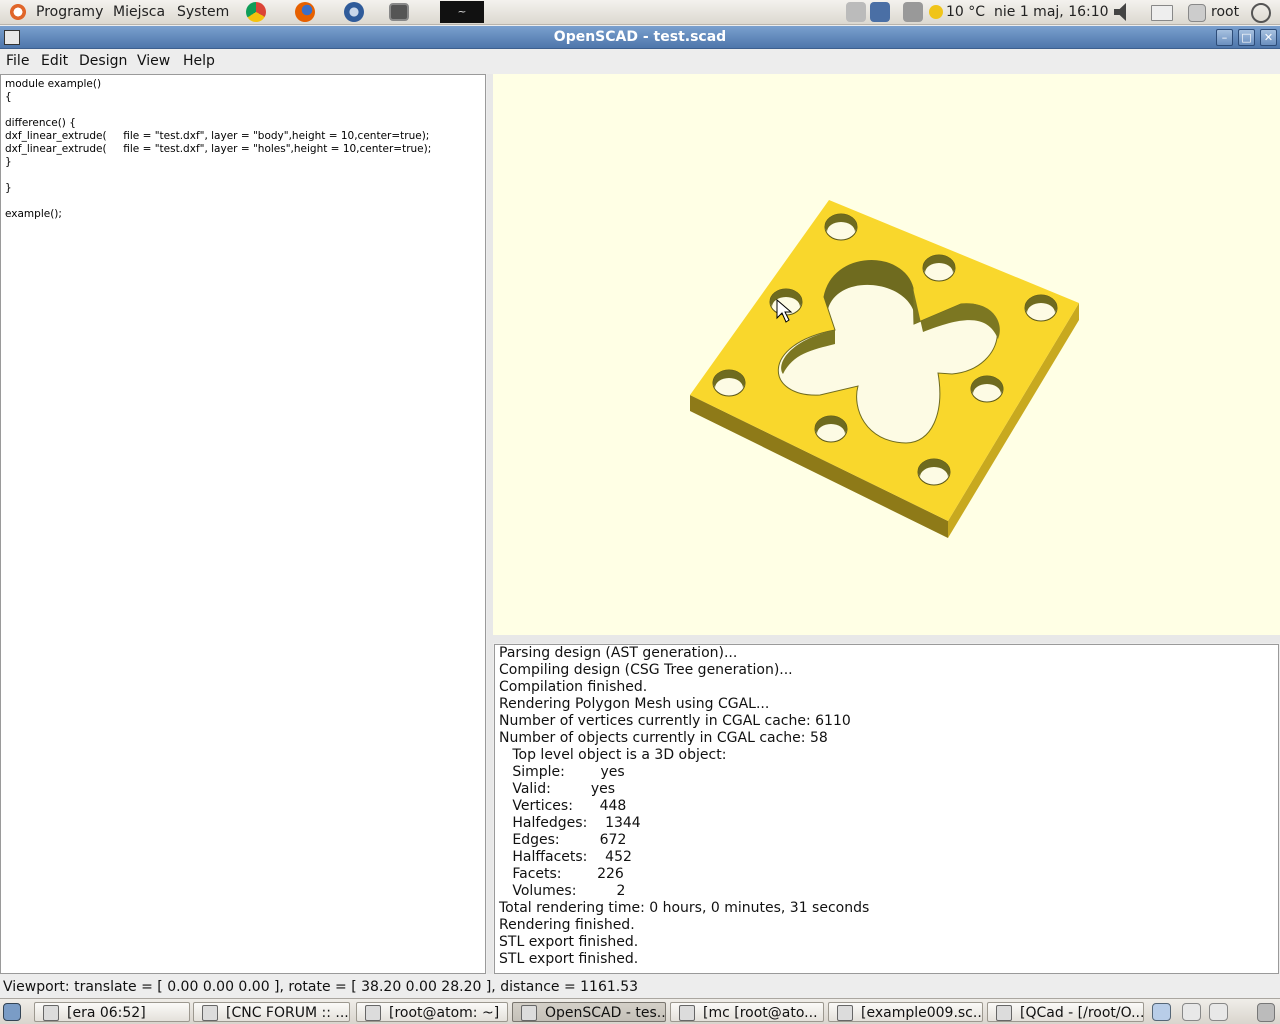 The width and height of the screenshot is (1280, 1024). I want to click on taskbar-task: [era 06:52], so click(112, 1012).